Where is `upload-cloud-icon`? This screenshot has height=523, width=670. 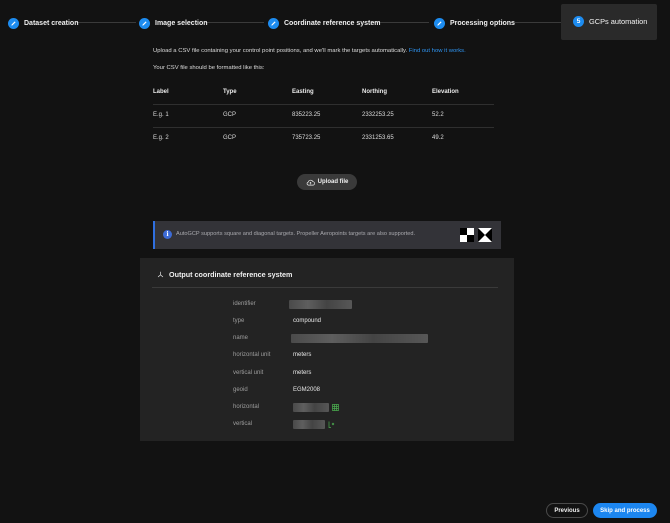
upload-cloud-icon is located at coordinates (310, 182).